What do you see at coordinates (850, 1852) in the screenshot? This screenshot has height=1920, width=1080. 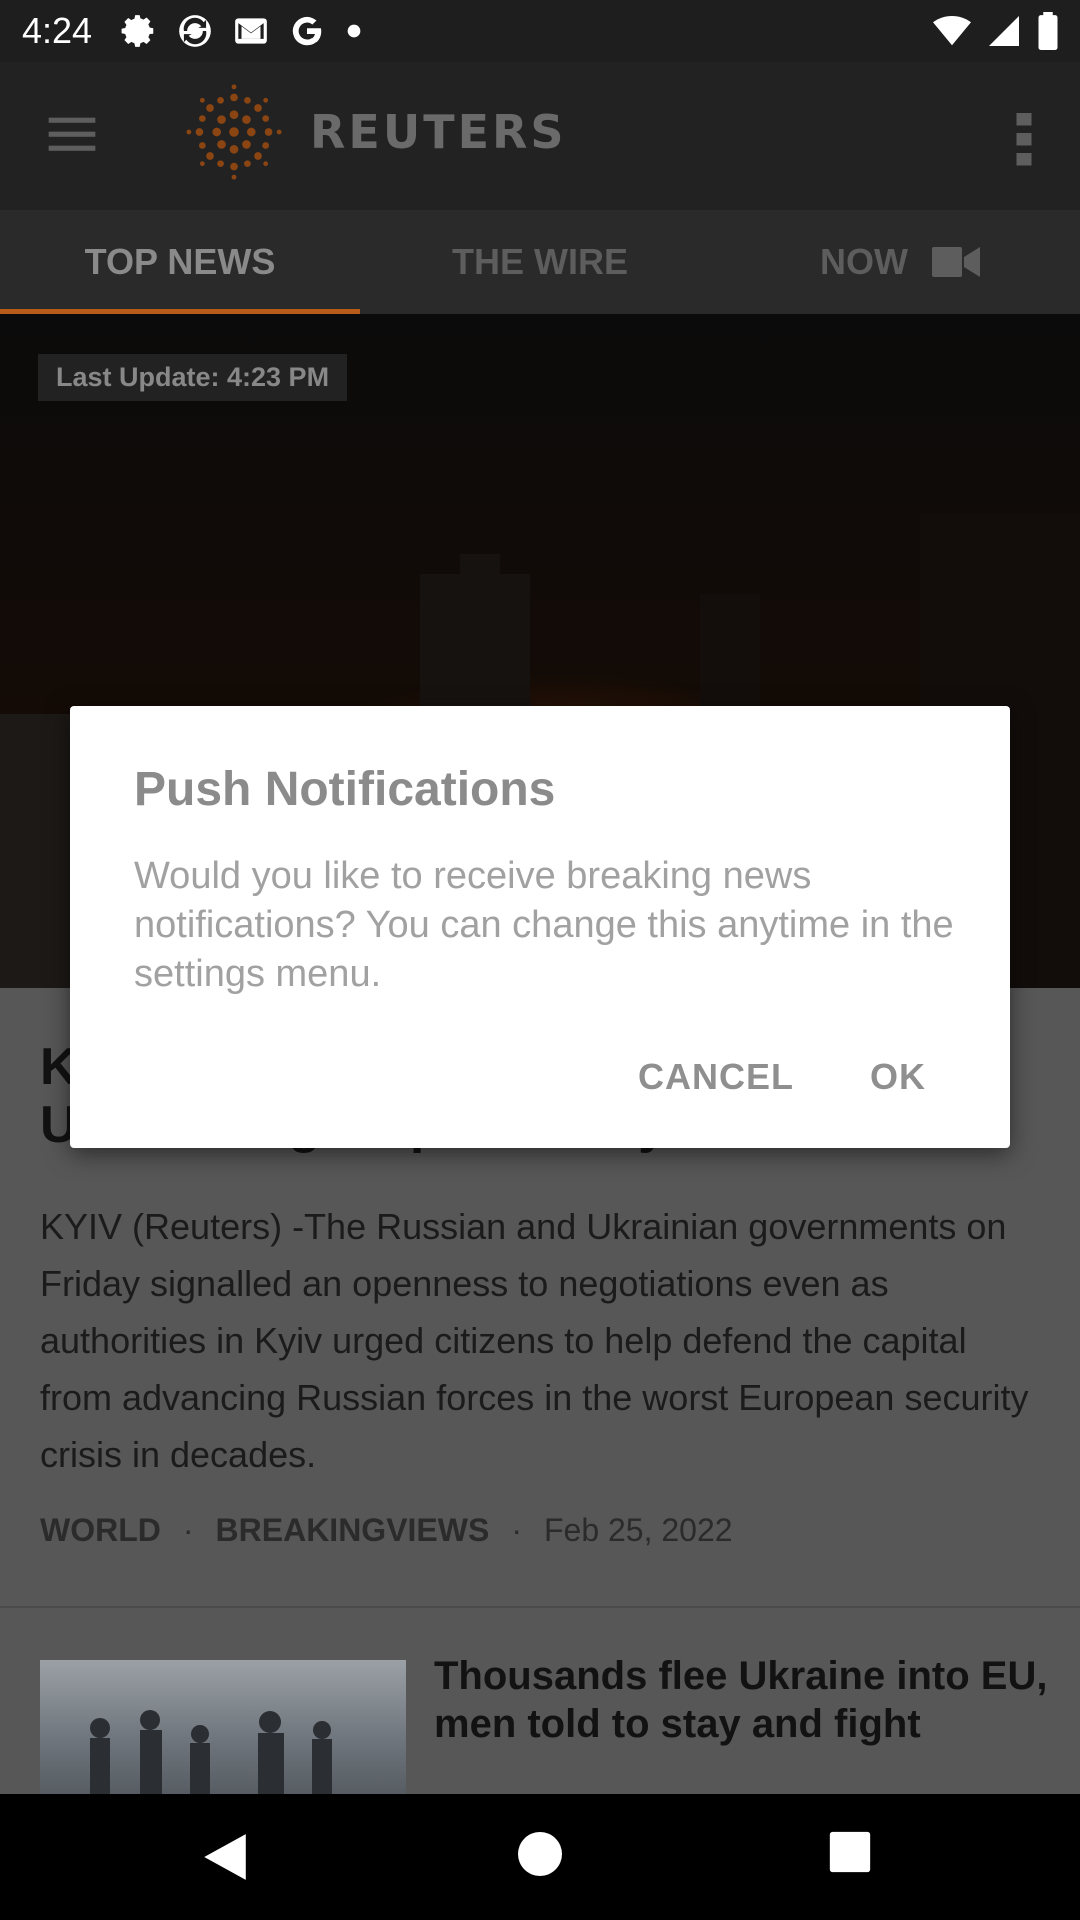 I see `recents-icon` at bounding box center [850, 1852].